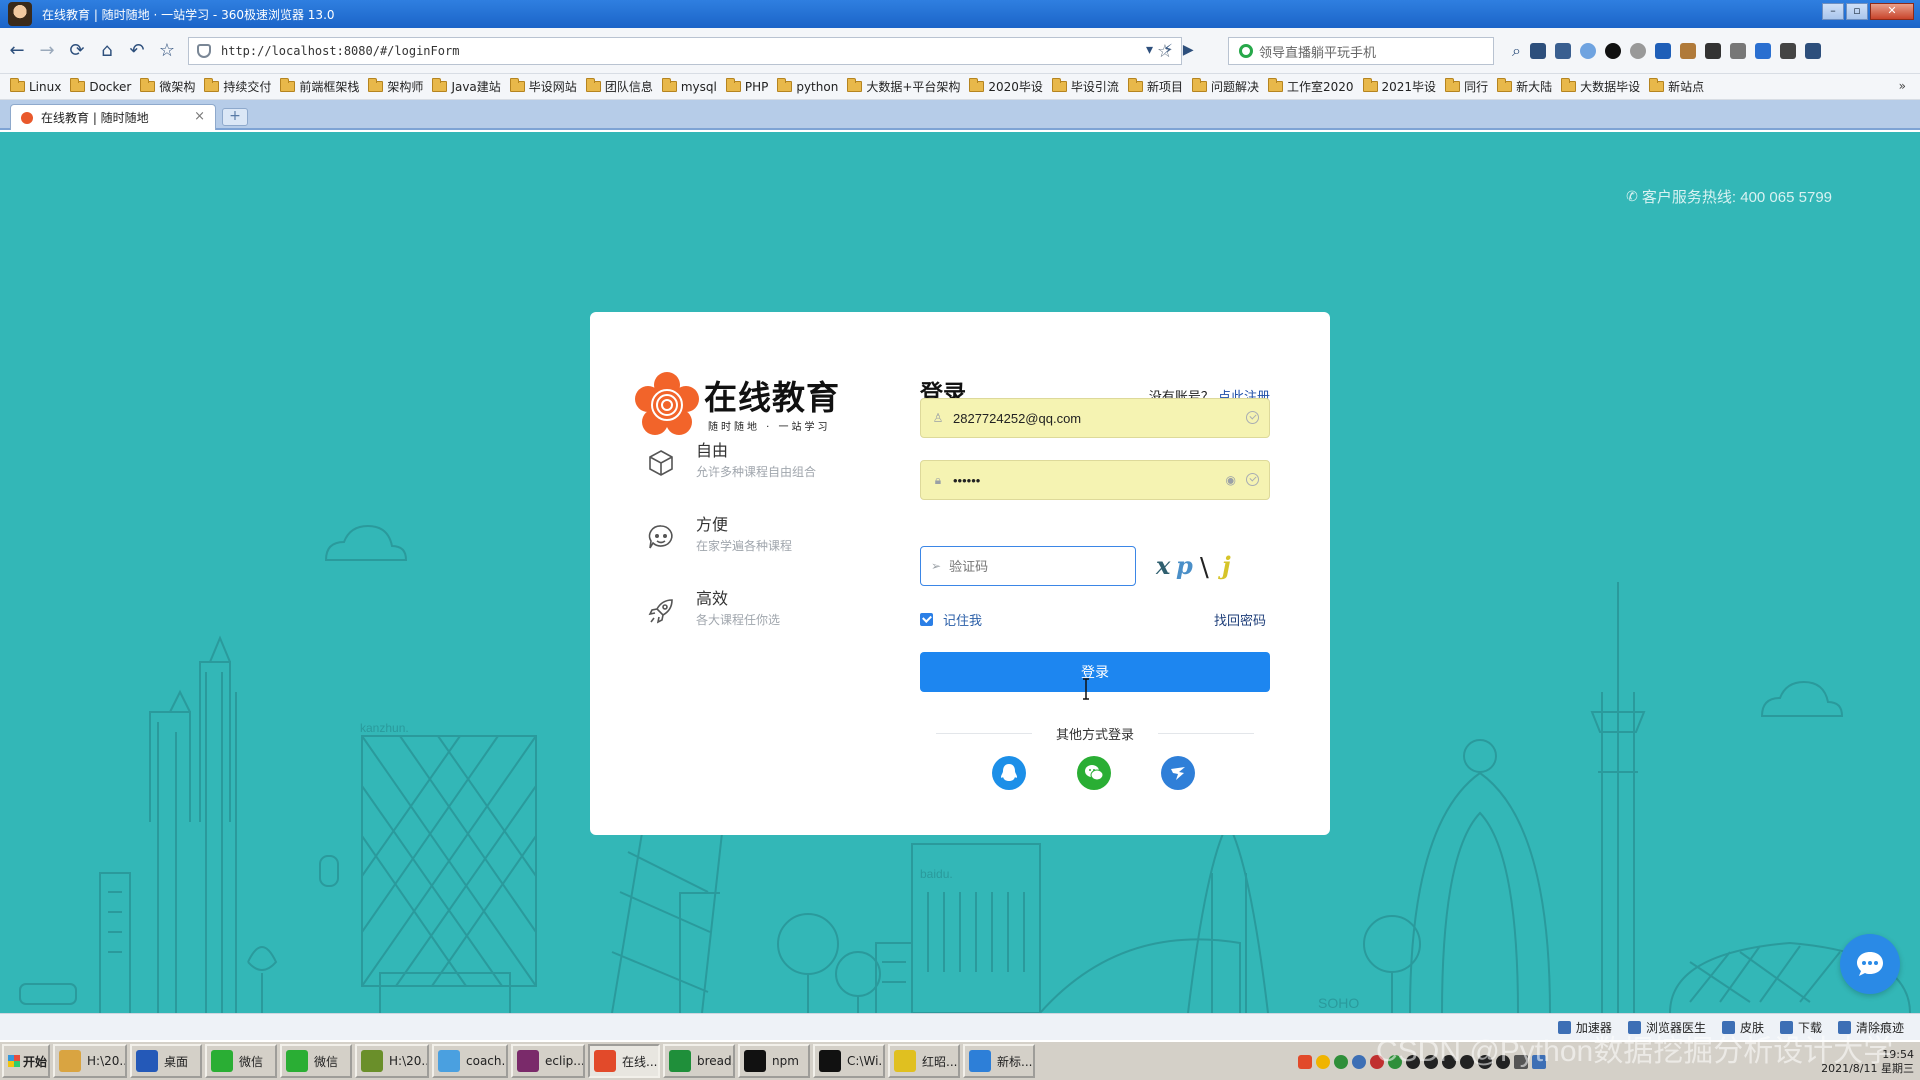 This screenshot has width=1920, height=1080. I want to click on bookmark-item: 持续交付, so click(237, 86).